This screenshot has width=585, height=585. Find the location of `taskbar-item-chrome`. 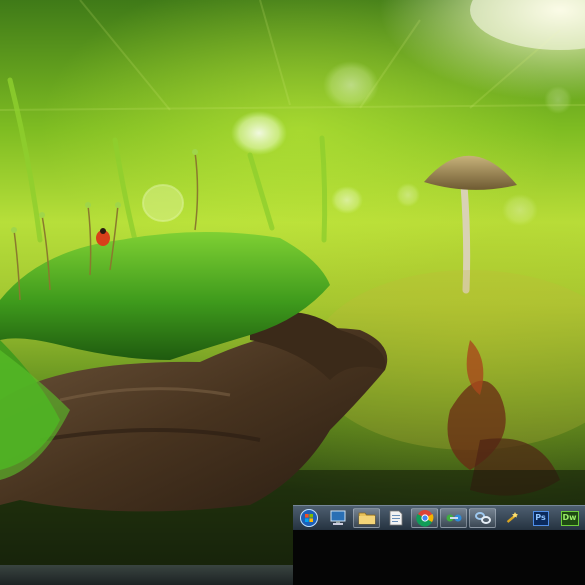

taskbar-item-chrome is located at coordinates (424, 518).